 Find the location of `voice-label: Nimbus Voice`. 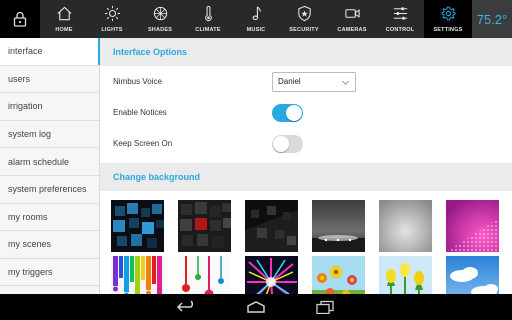

voice-label: Nimbus Voice is located at coordinates (137, 81).